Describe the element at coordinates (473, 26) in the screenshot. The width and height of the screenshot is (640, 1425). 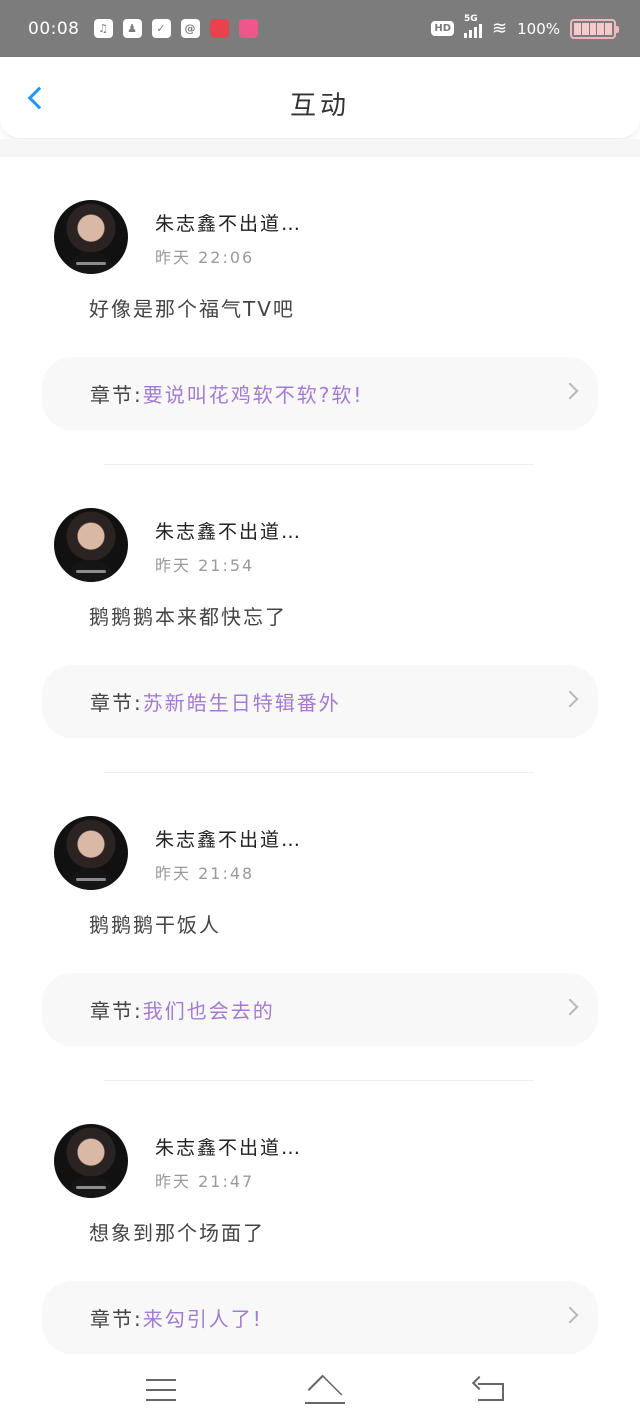
I see `signal-icon: 5G` at that location.